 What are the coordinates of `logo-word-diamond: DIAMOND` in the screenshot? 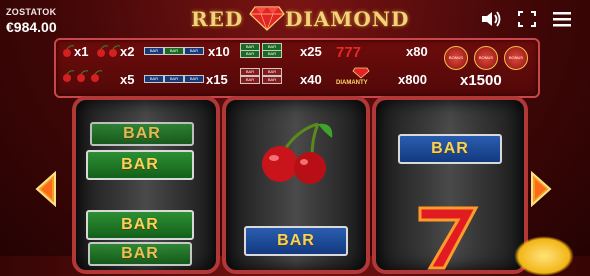 It's located at (347, 19).